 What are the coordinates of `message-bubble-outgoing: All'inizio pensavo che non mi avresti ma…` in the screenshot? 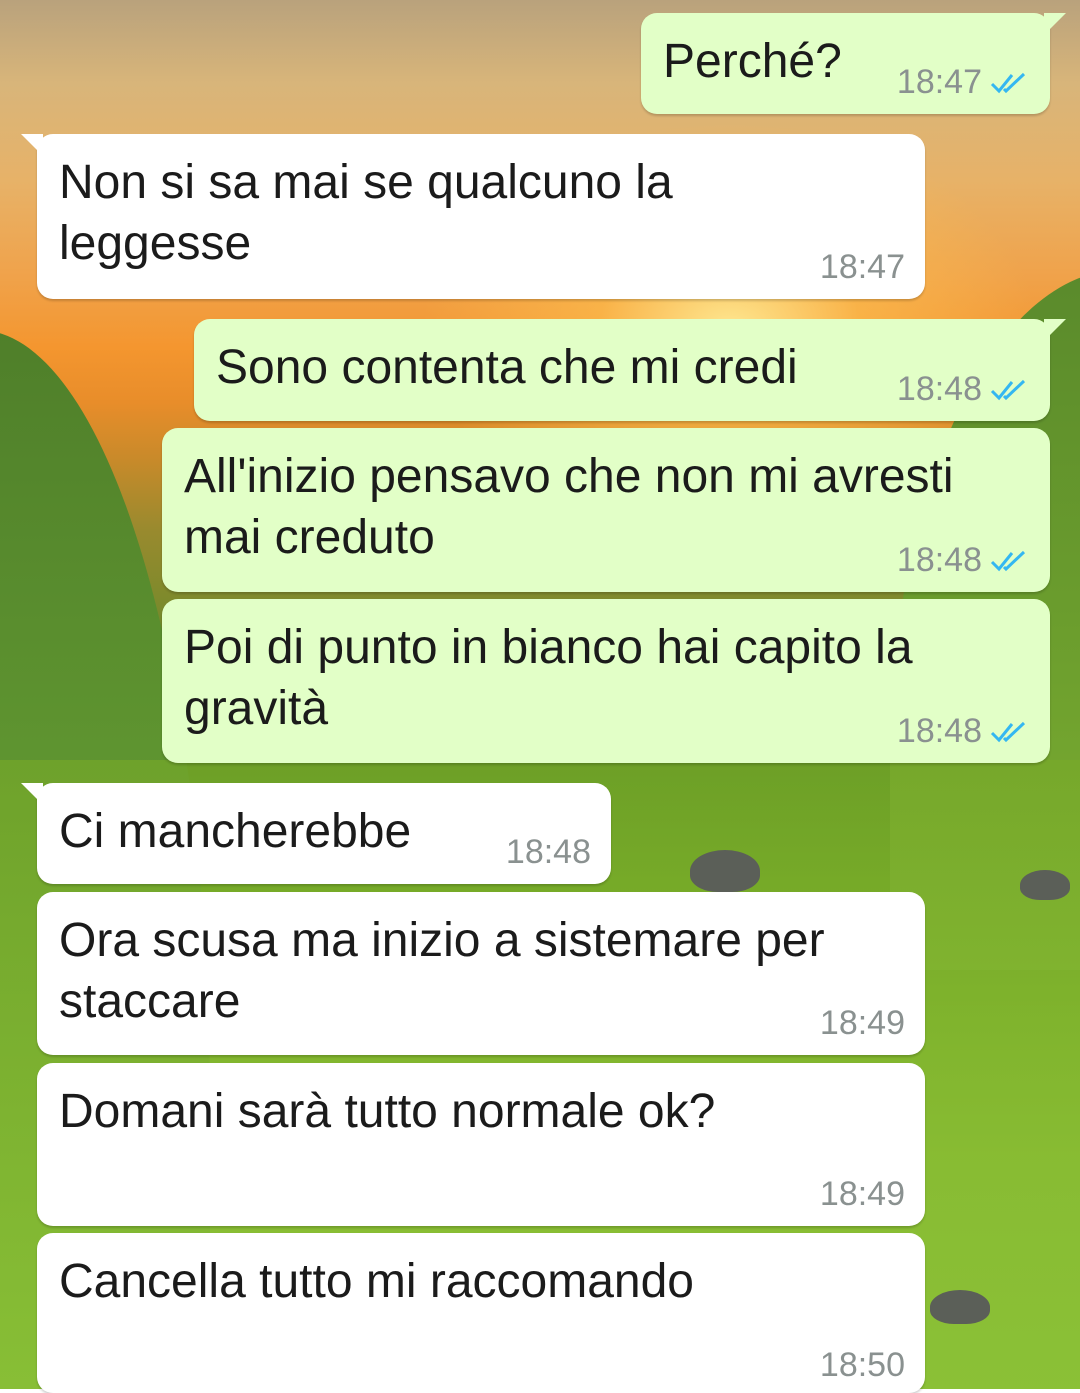 It's located at (606, 510).